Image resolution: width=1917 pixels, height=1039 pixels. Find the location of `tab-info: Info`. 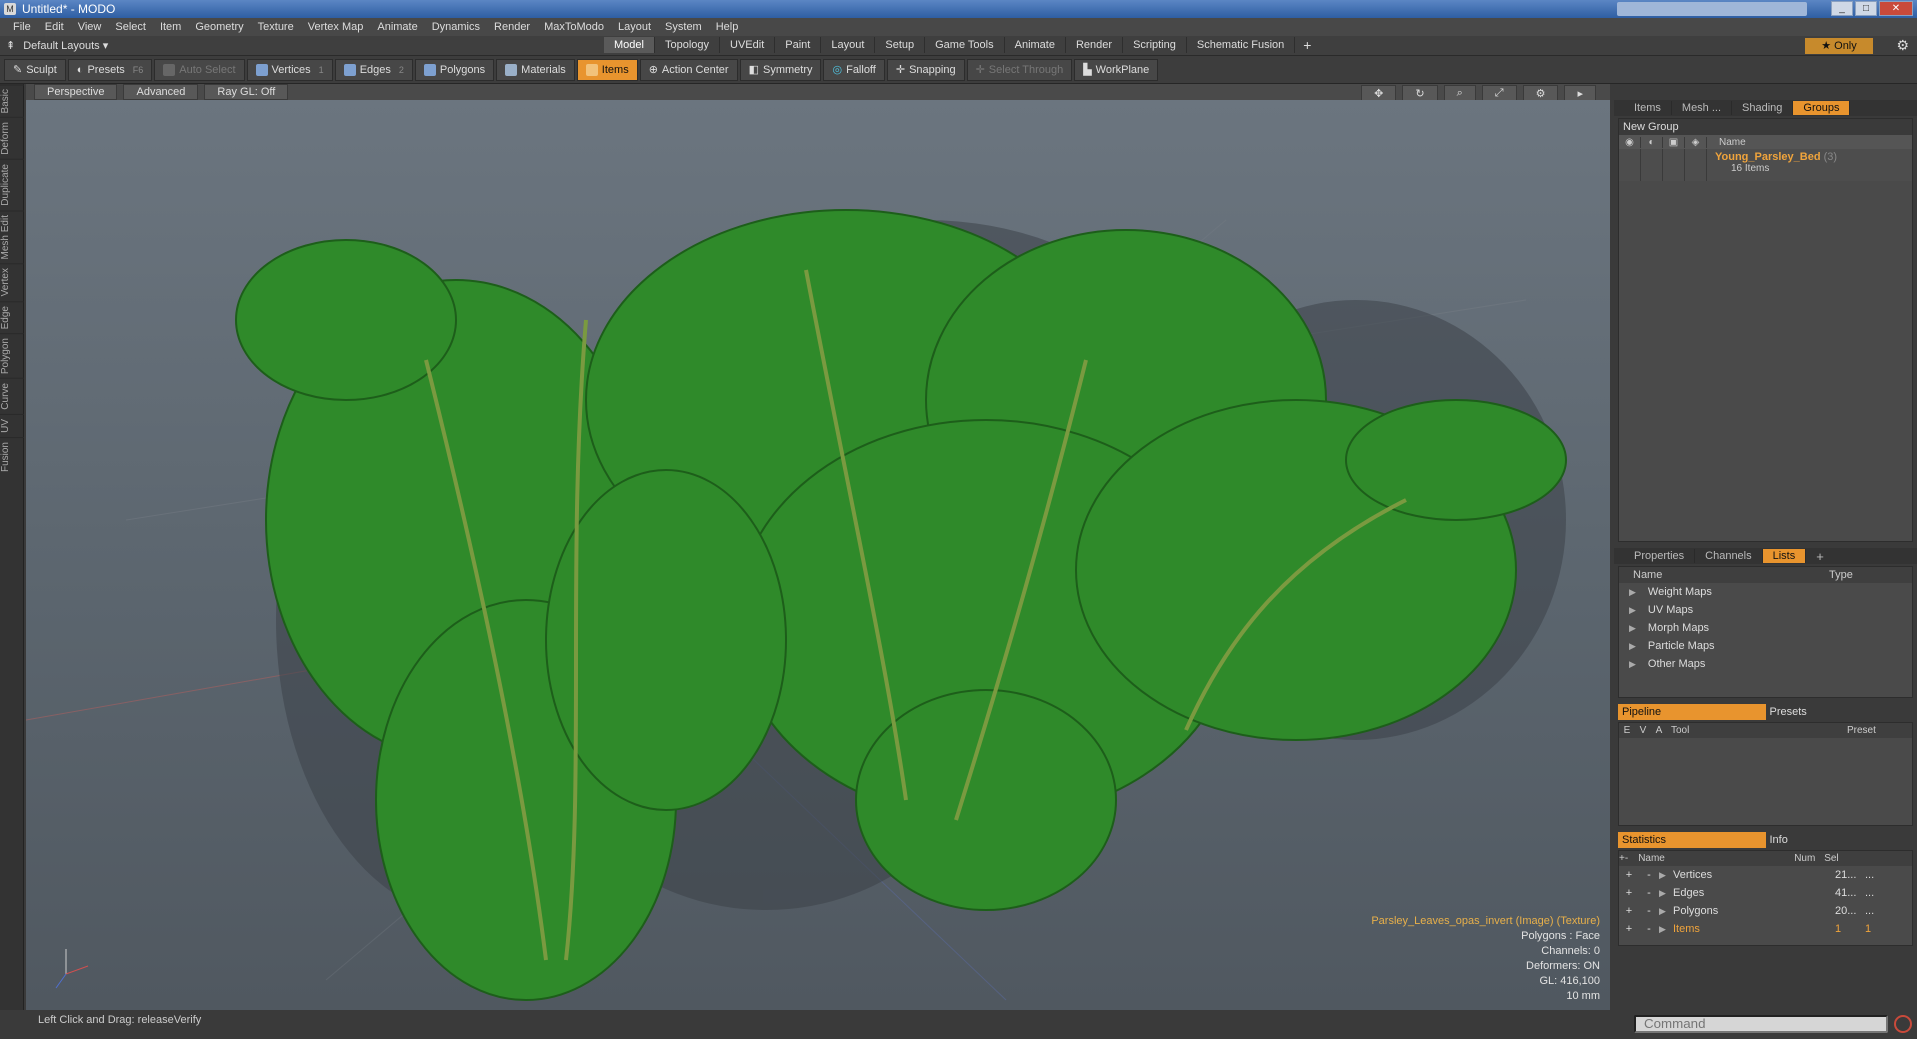

tab-info: Info is located at coordinates (1839, 840).